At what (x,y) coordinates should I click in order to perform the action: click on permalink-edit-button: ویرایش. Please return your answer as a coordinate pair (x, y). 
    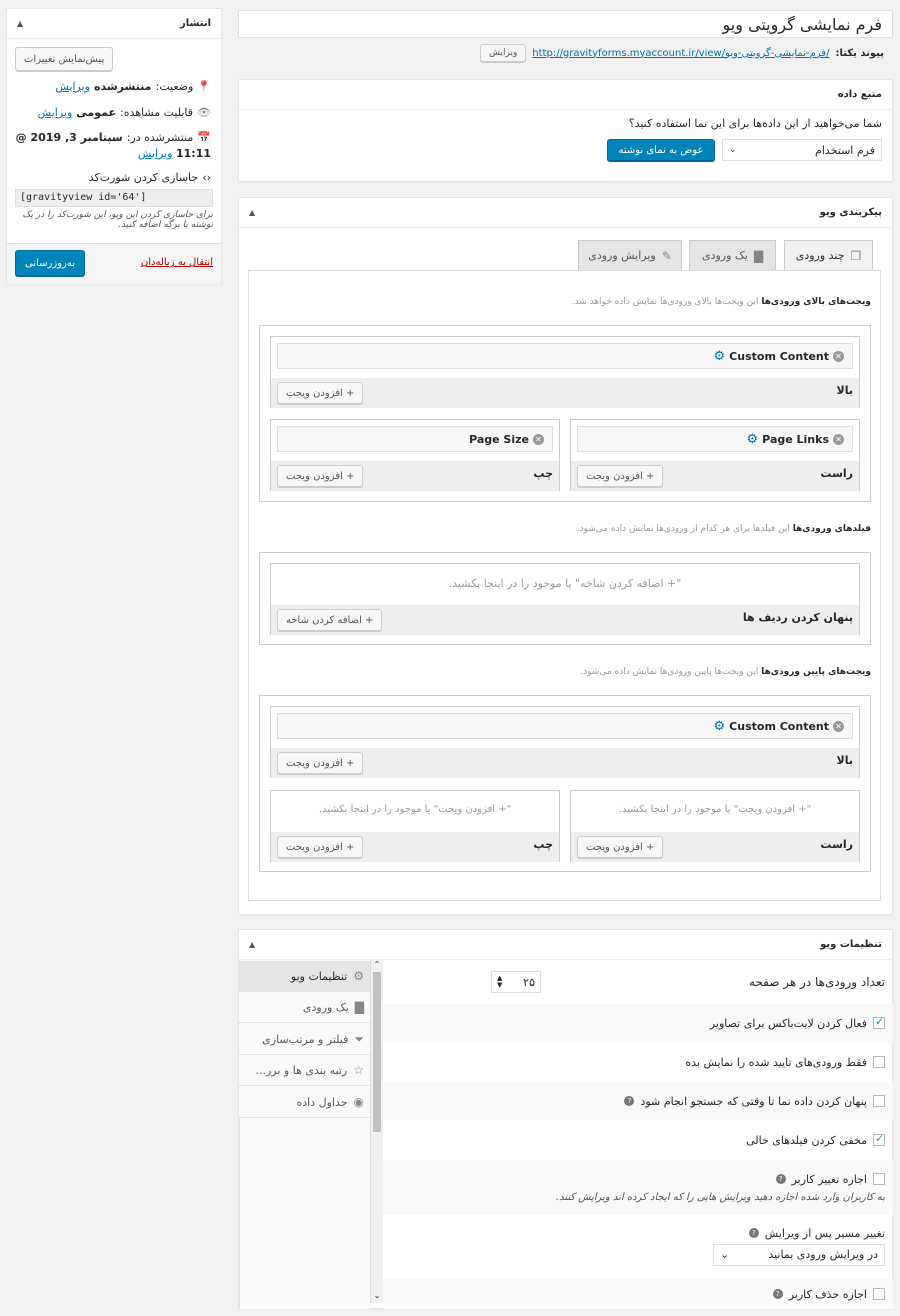
    Looking at the image, I should click on (503, 53).